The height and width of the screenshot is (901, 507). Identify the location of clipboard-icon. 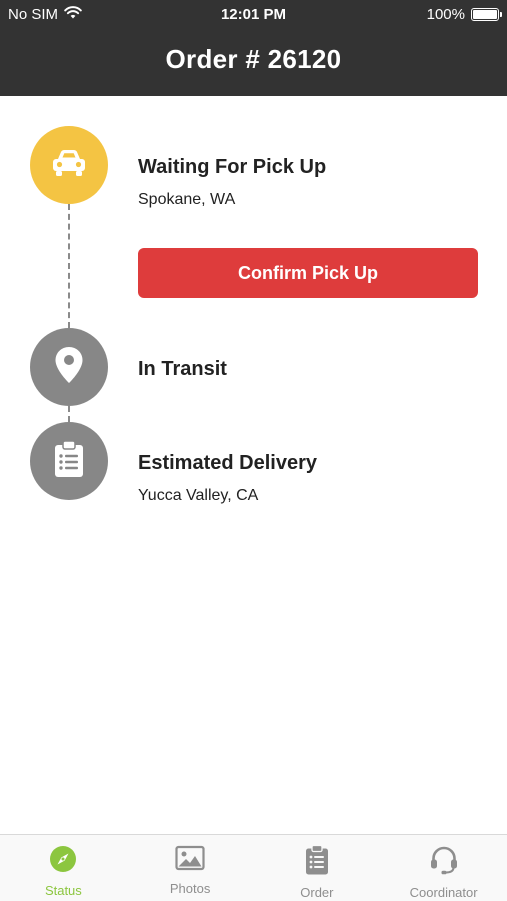
(69, 461).